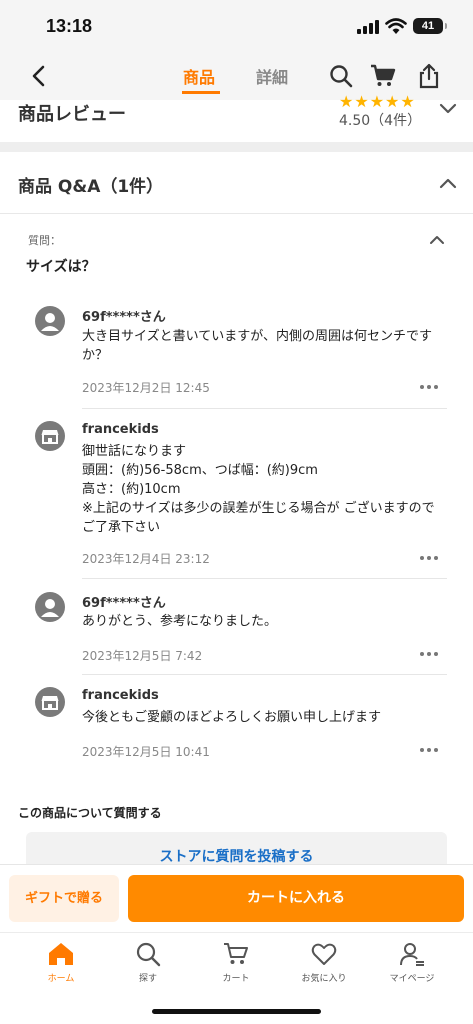 The height and width of the screenshot is (1024, 473). What do you see at coordinates (272, 76) in the screenshot?
I see `tab-detail: 詳細` at bounding box center [272, 76].